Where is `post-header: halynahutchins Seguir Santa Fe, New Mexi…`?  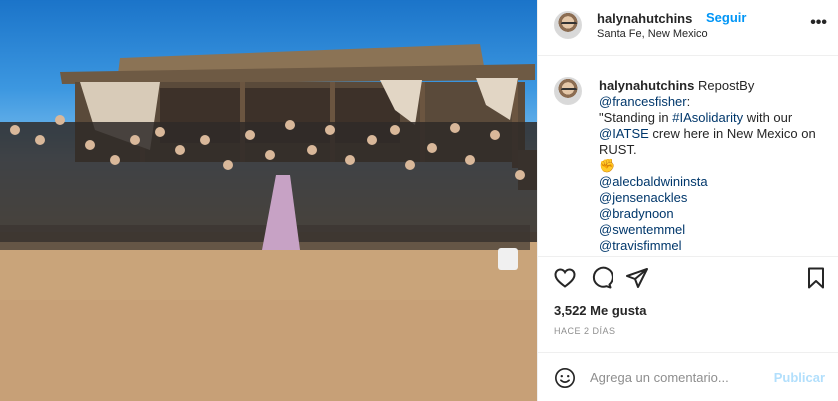
post-header: halynahutchins Seguir Santa Fe, New Mexi… is located at coordinates (688, 28).